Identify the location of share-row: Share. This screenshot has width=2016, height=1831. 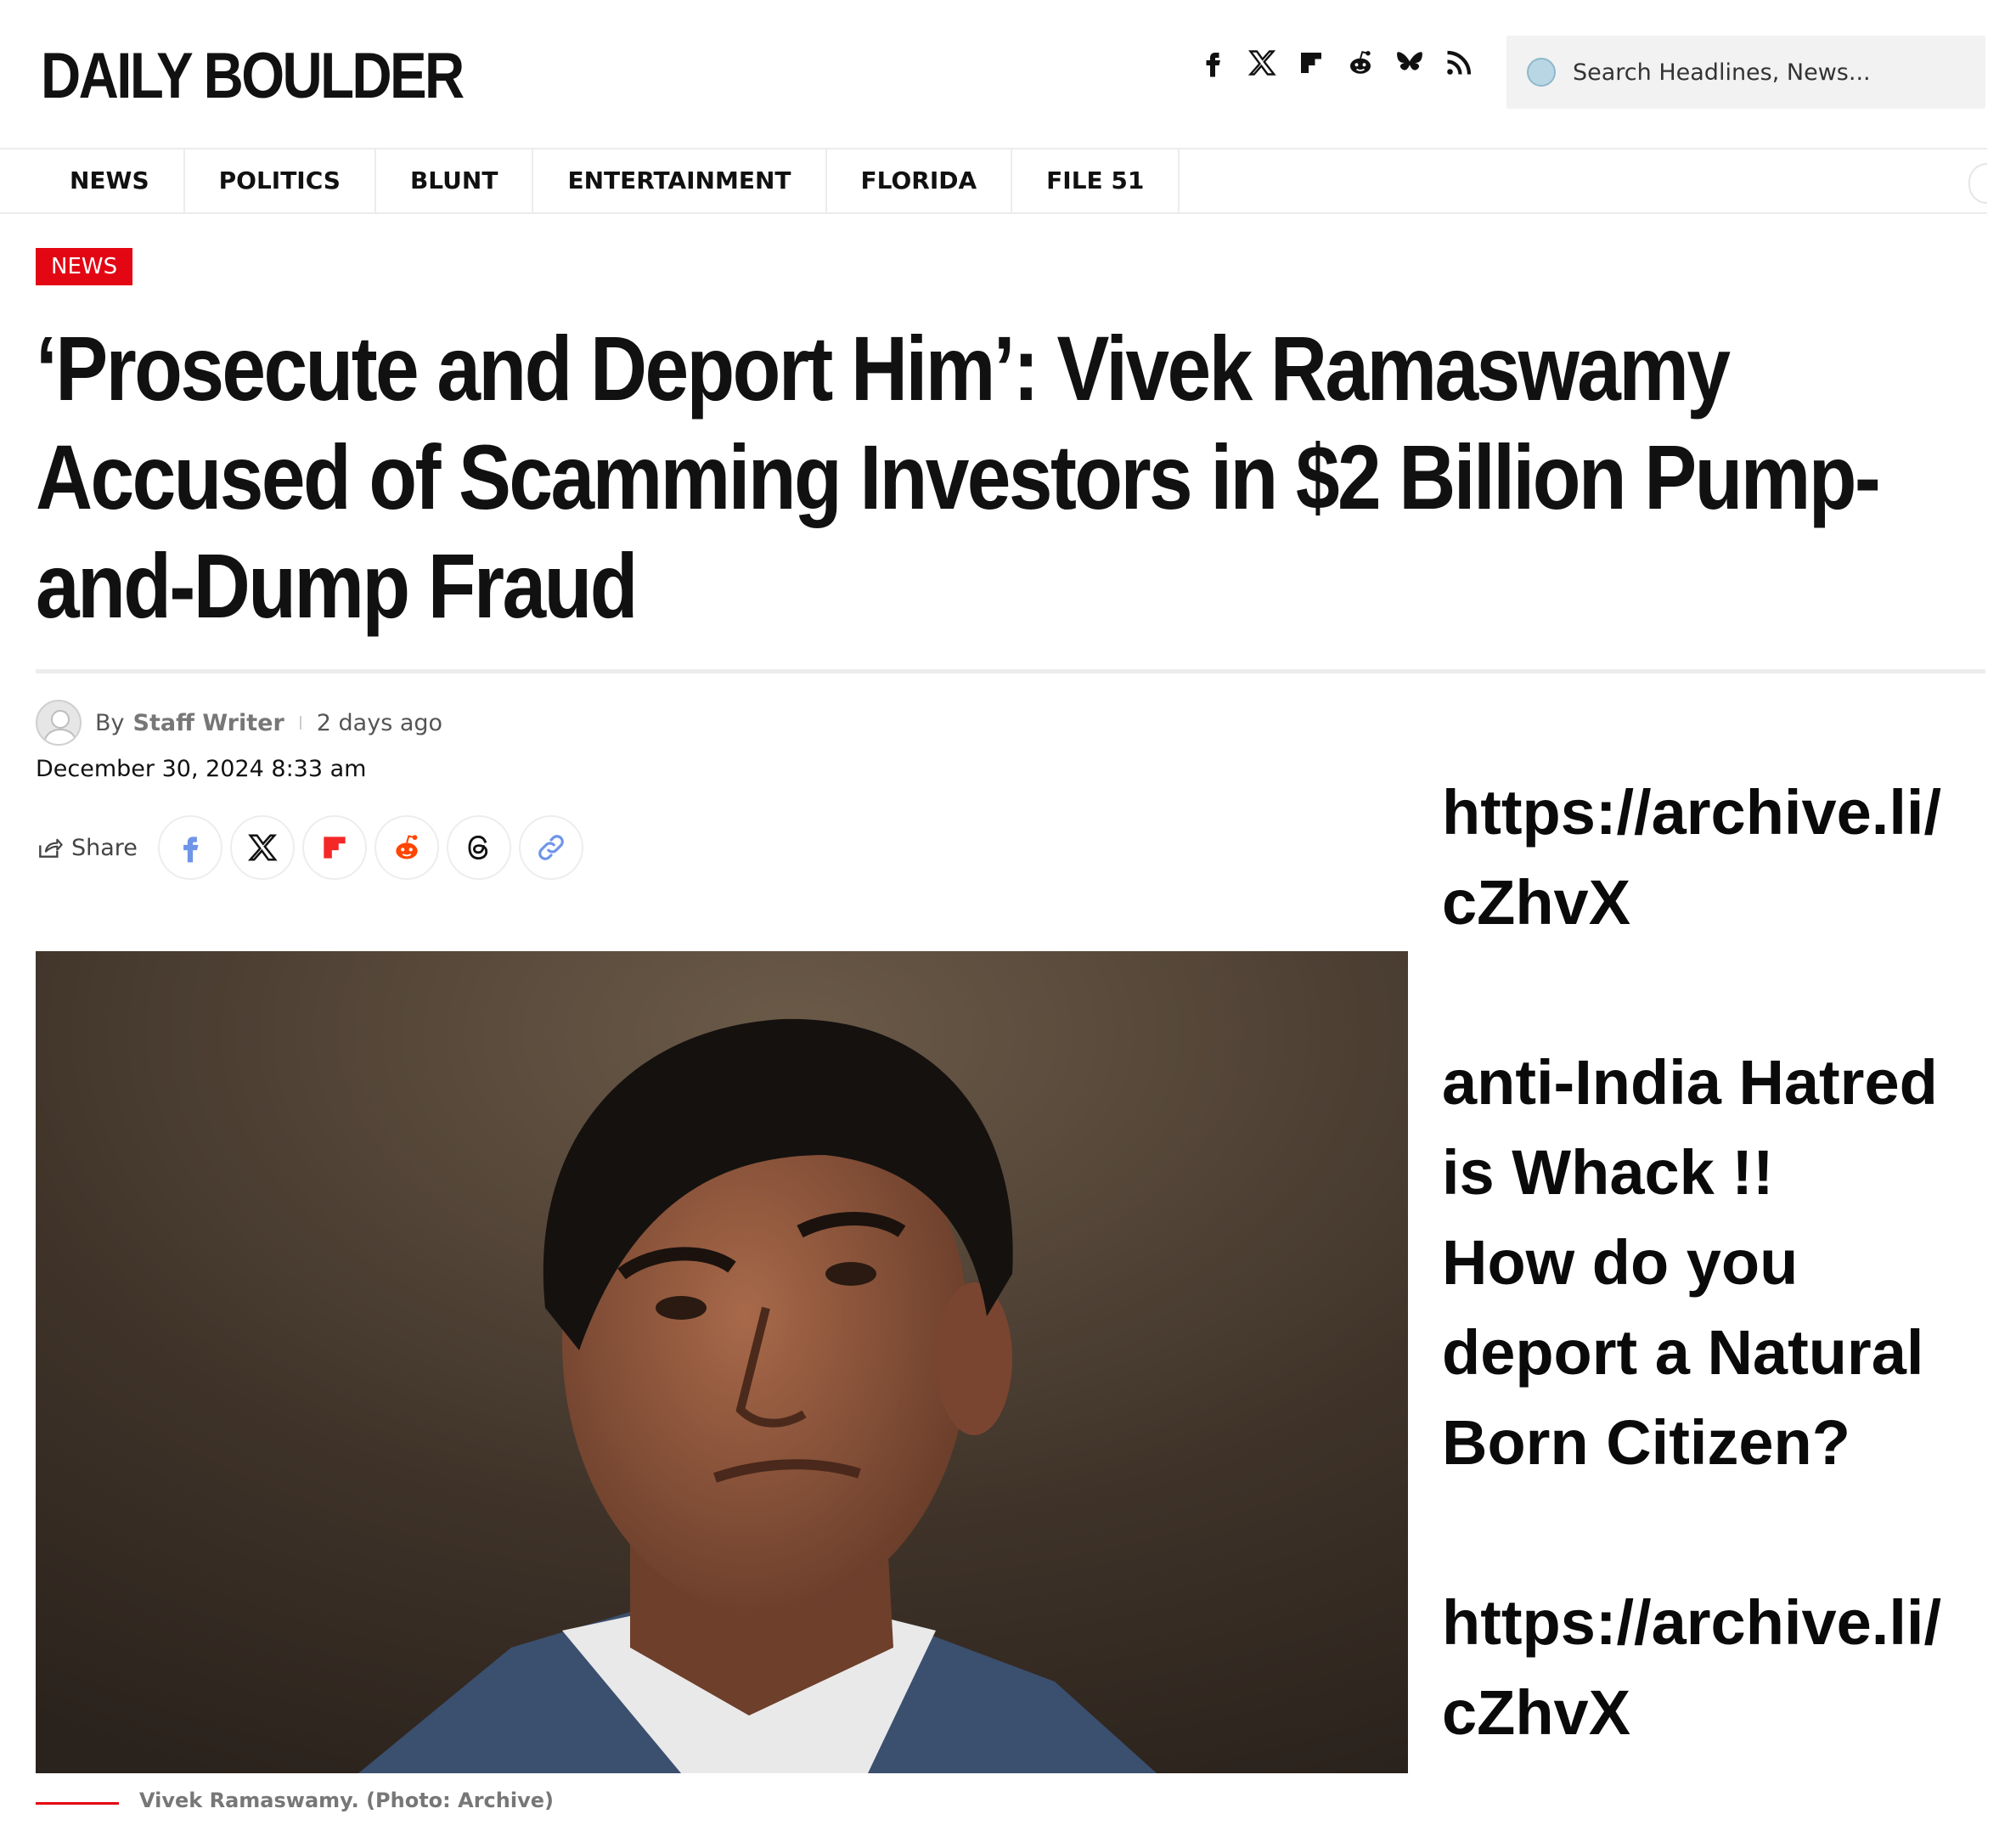
(313, 848).